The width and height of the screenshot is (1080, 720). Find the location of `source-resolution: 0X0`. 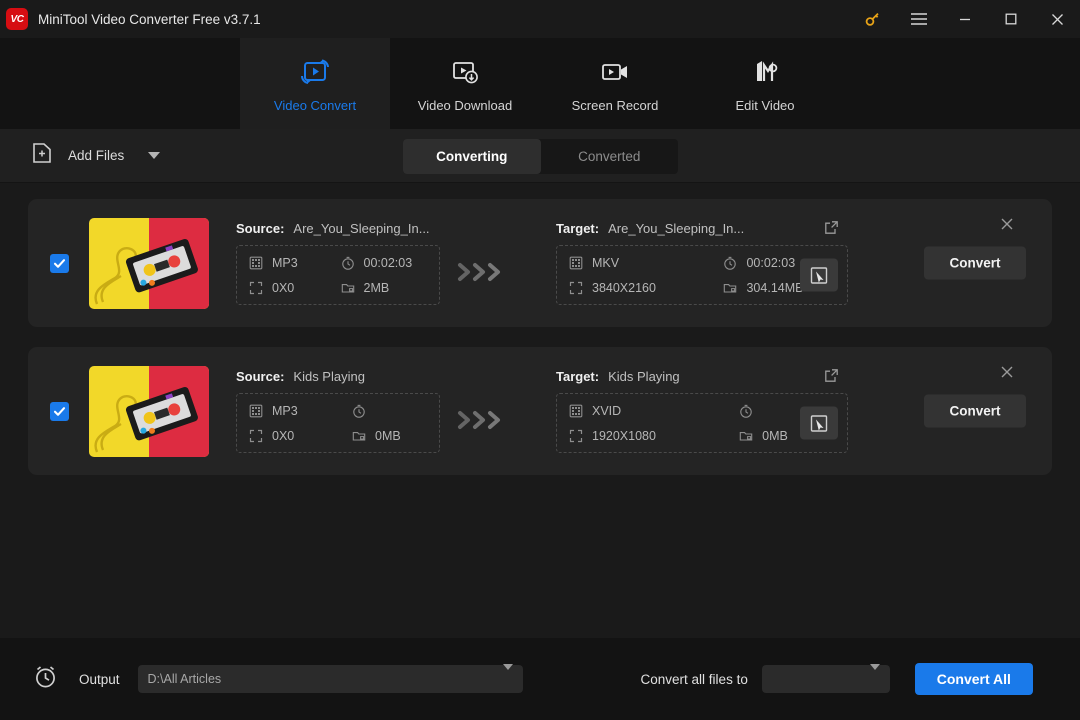

source-resolution: 0X0 is located at coordinates (286, 435).